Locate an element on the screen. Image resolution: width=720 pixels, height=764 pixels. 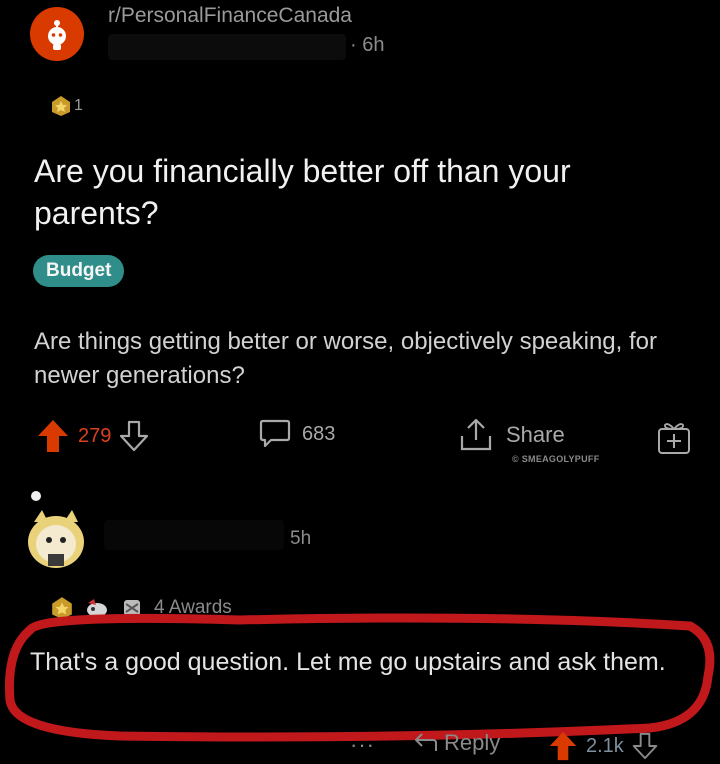
commenter-avatar is located at coordinates (55, 530).